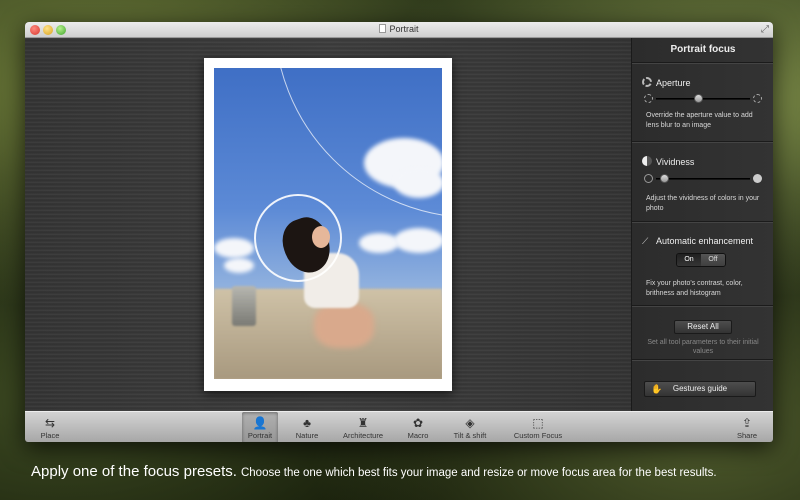  I want to click on magic-wand-icon: ⟋, so click(645, 241).